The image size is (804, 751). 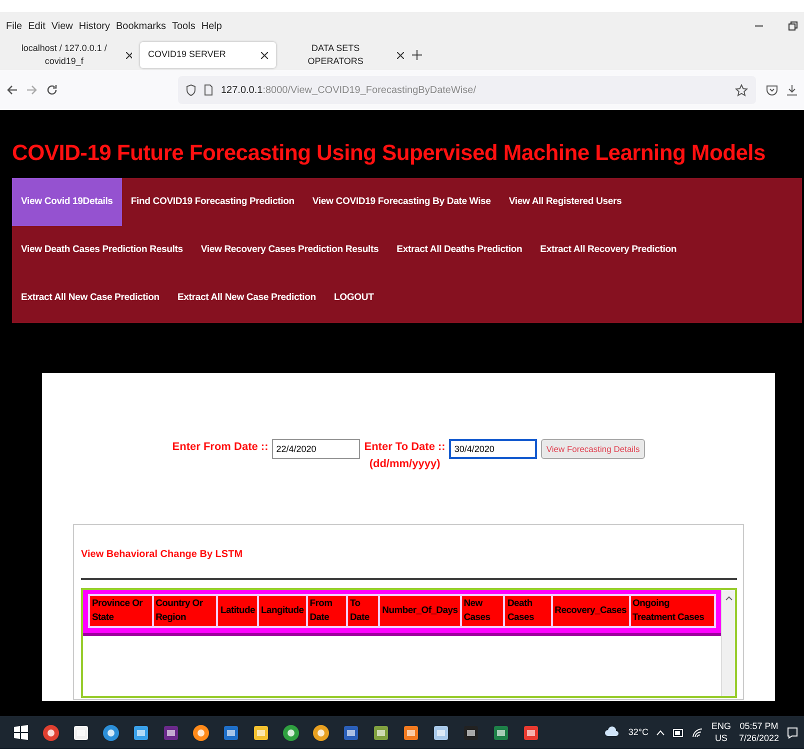 What do you see at coordinates (348, 91) in the screenshot?
I see `url-text: 127.0.0.1:8000/View_COVID19_ForecastingByDateWise/` at bounding box center [348, 91].